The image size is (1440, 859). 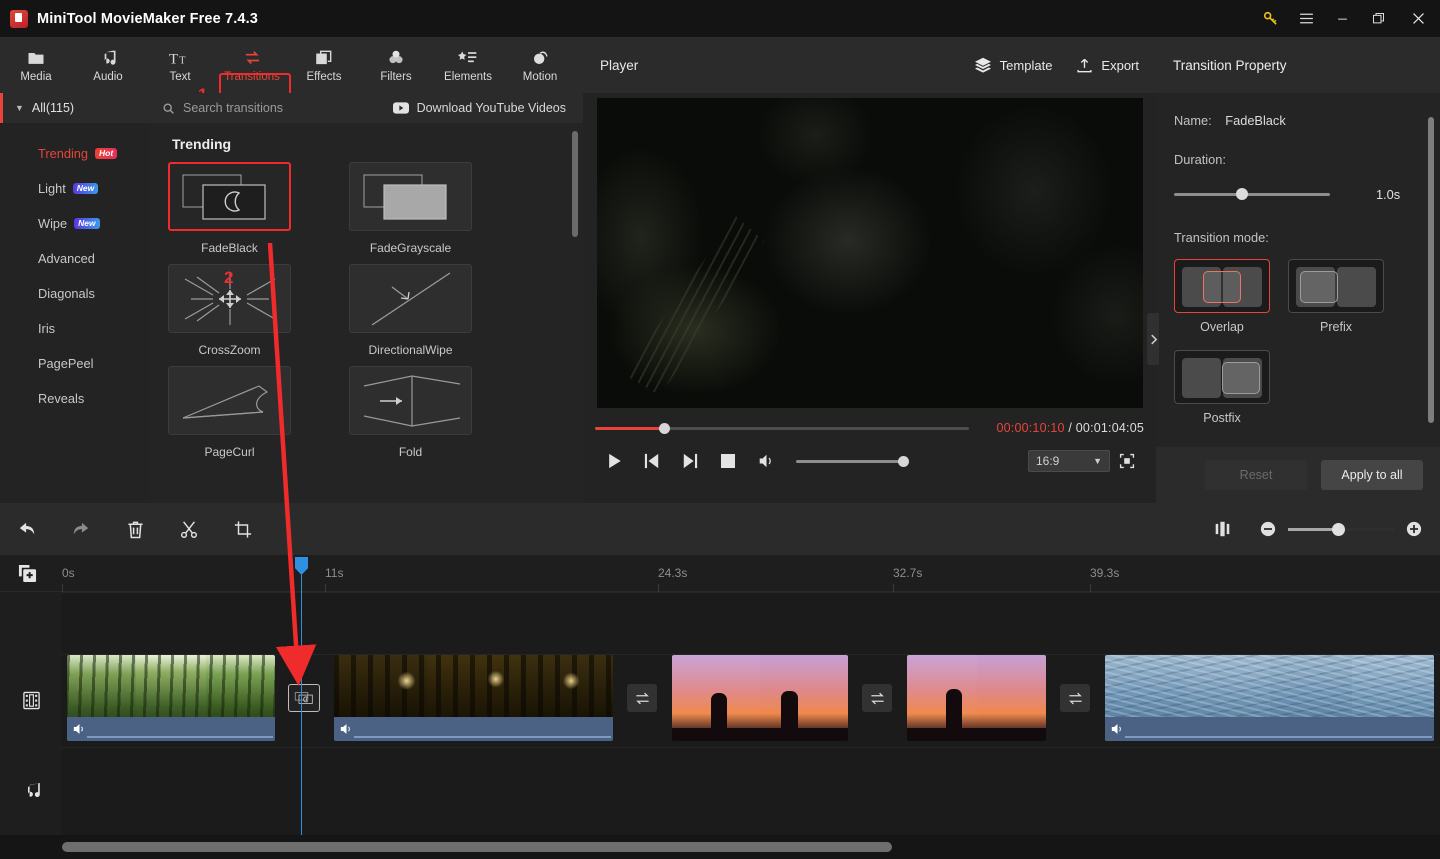 I want to click on name-label: Name:, so click(x=1193, y=120).